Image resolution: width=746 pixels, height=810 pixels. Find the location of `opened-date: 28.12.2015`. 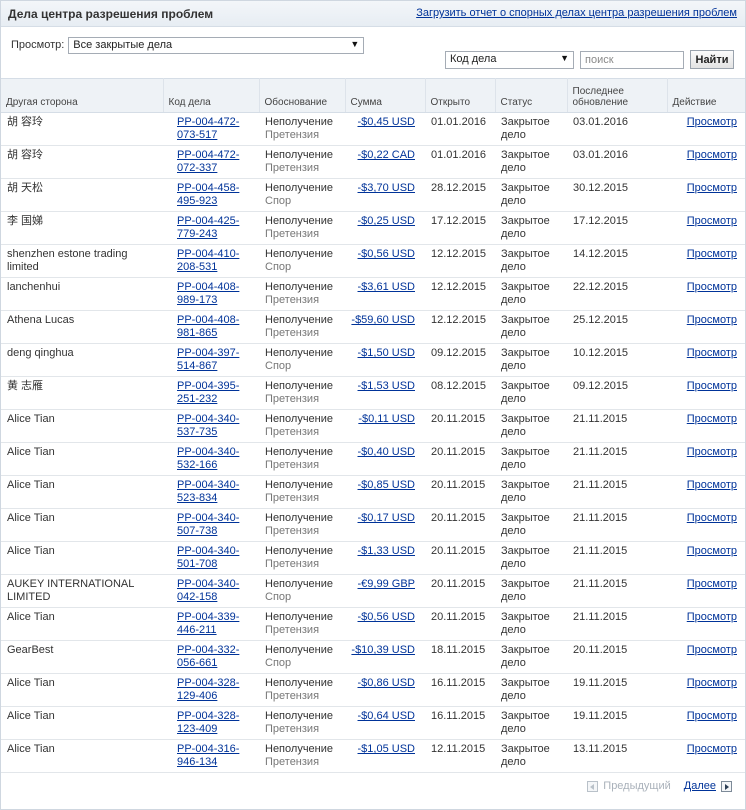

opened-date: 28.12.2015 is located at coordinates (459, 188).